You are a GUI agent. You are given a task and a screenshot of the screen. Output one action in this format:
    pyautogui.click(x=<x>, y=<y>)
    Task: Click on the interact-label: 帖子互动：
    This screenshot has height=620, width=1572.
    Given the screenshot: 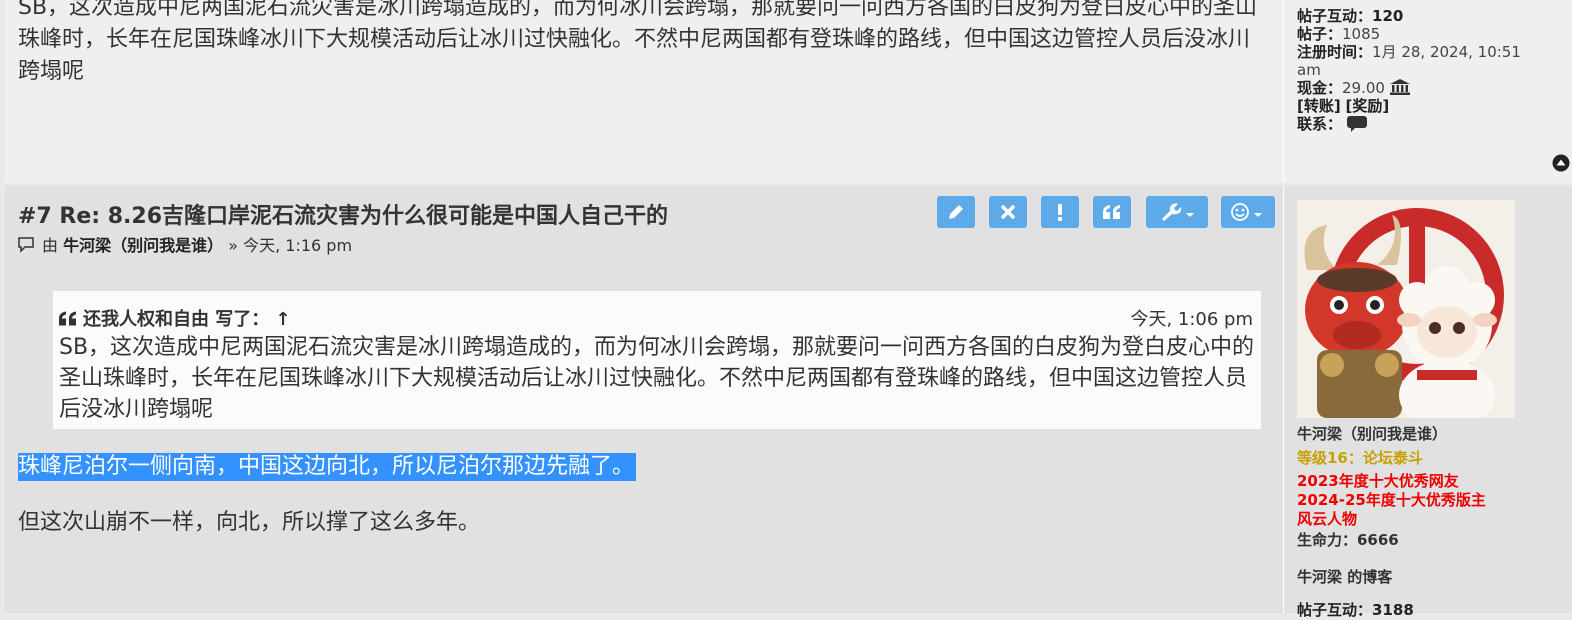 What is the action you would take?
    pyautogui.click(x=1335, y=16)
    